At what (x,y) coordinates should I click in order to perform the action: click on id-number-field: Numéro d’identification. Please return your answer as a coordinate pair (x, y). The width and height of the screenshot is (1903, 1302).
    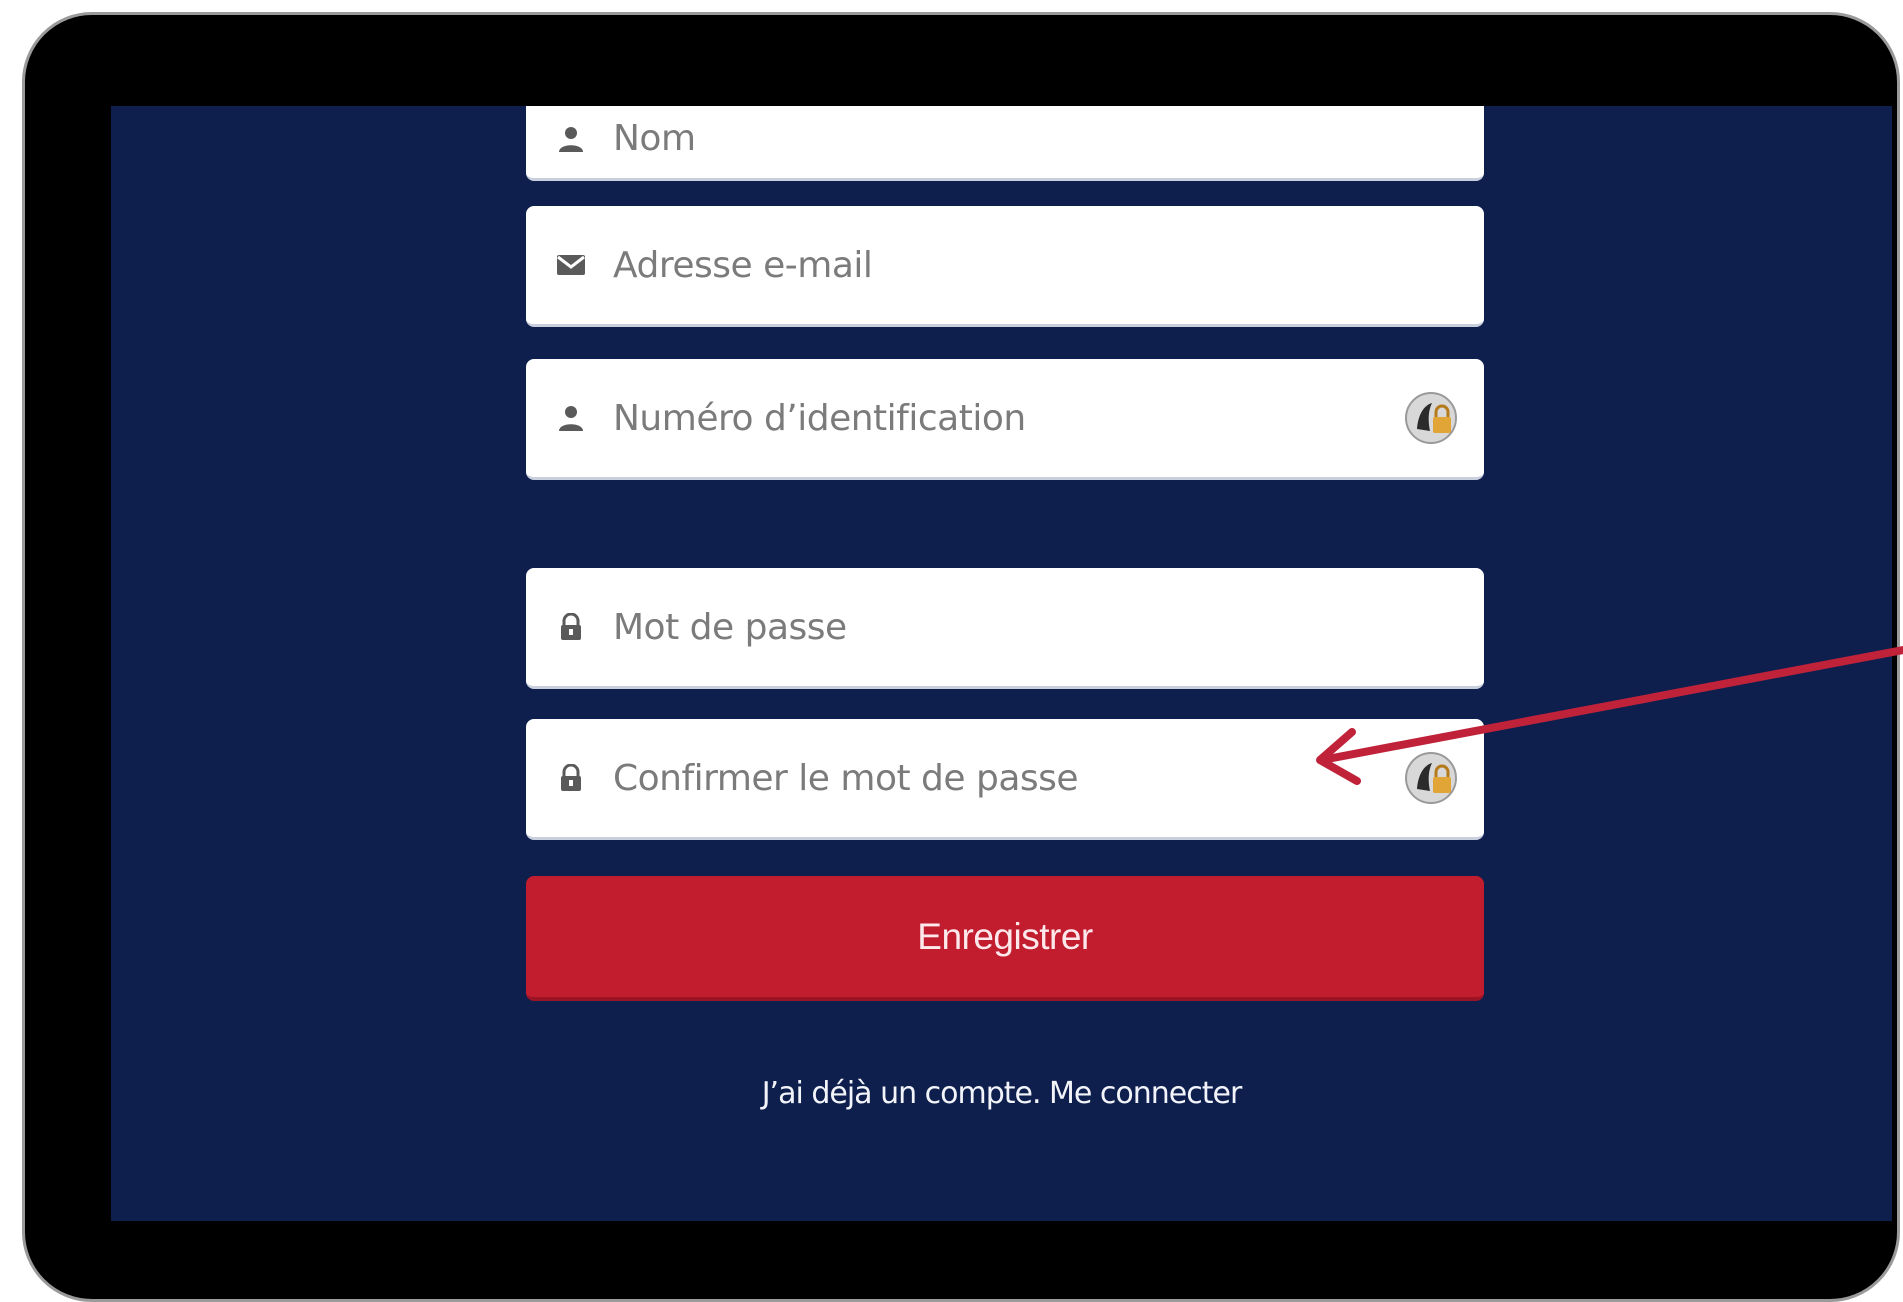
    Looking at the image, I should click on (1005, 419).